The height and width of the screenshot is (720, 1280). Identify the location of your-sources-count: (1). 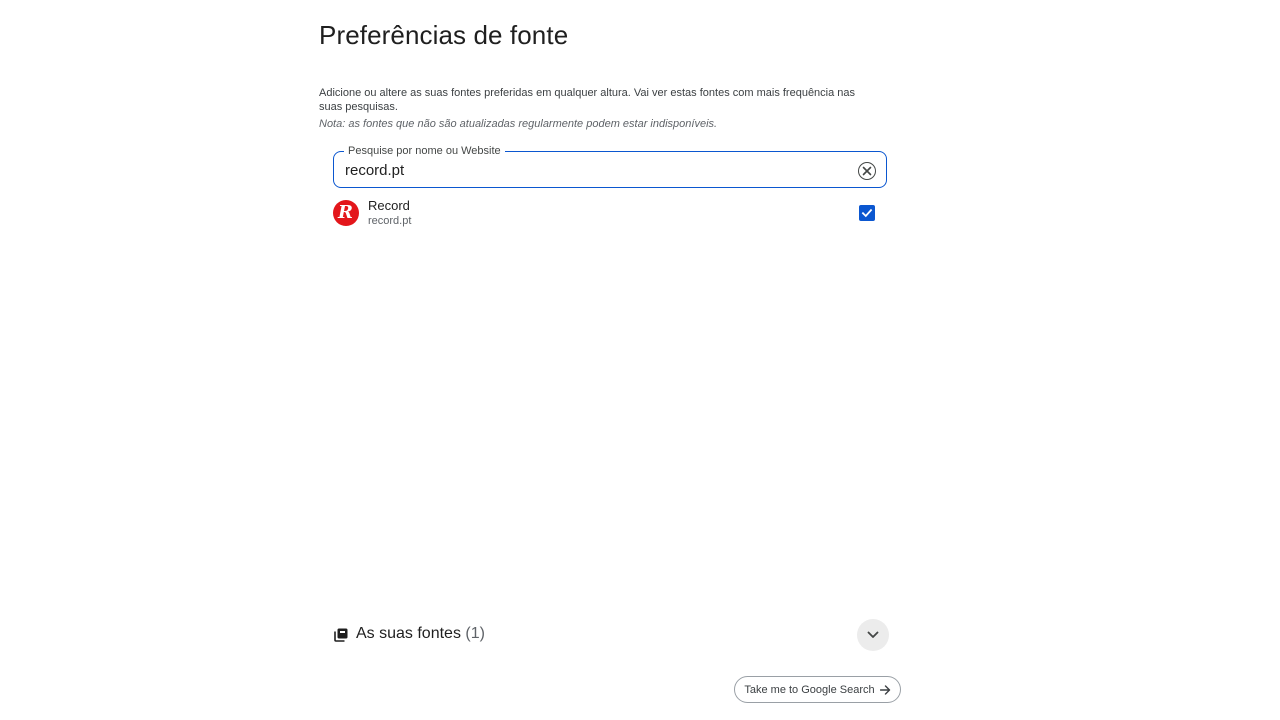
(475, 633).